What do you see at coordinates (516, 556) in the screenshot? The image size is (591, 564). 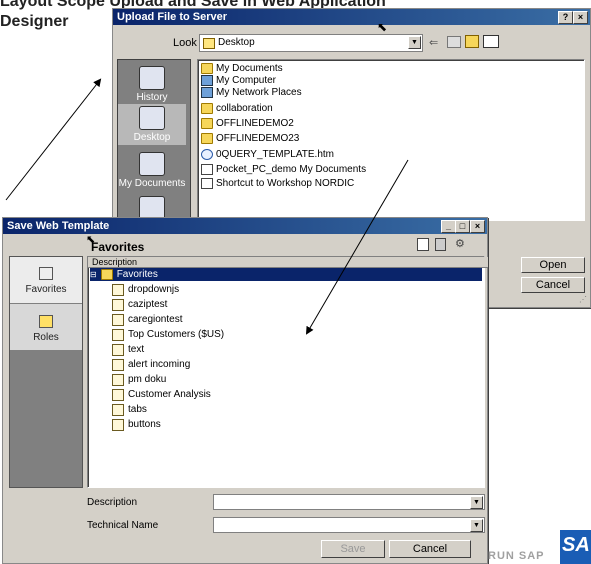 I see `footer-text: RUN SAP` at bounding box center [516, 556].